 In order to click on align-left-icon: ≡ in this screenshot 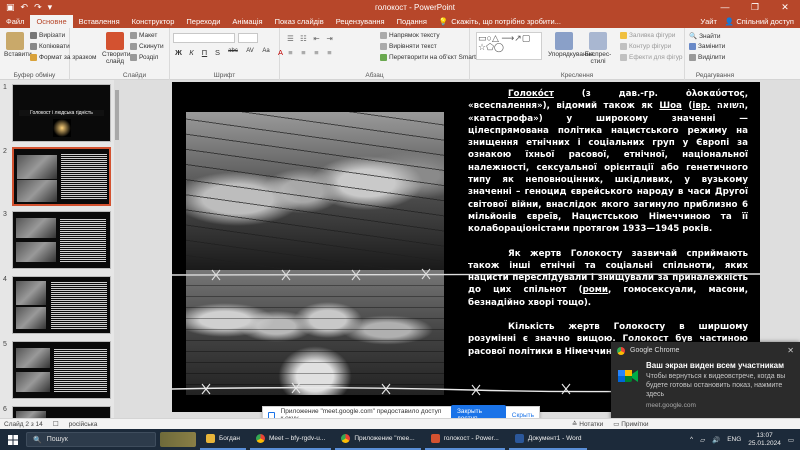, I will do `click(290, 52)`.